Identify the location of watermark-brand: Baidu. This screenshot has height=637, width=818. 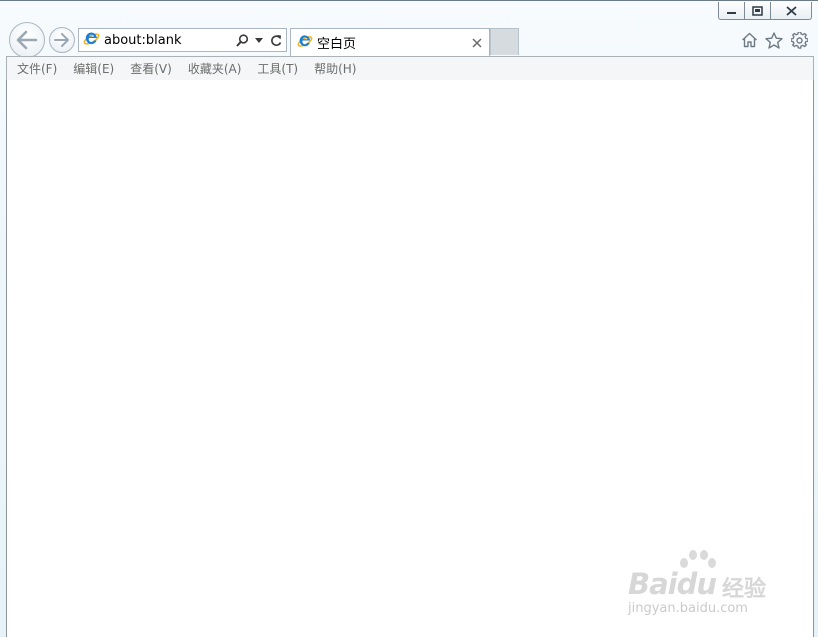
(672, 584).